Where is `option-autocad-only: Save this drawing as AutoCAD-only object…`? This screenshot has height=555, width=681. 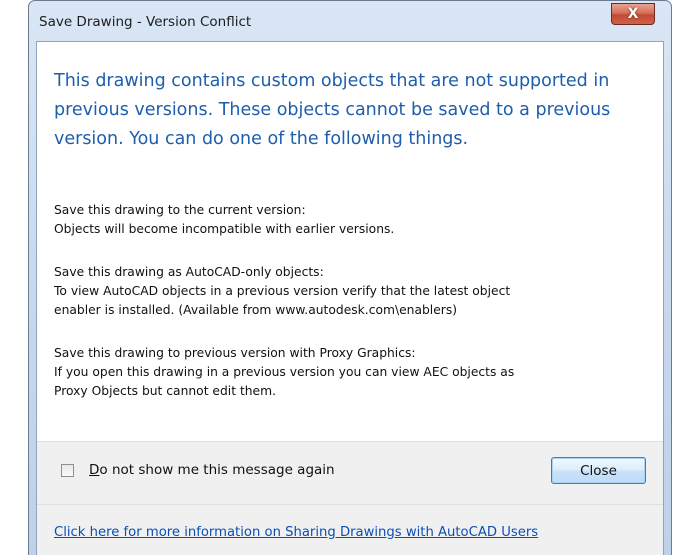 option-autocad-only: Save this drawing as AutoCAD-only object… is located at coordinates (354, 291).